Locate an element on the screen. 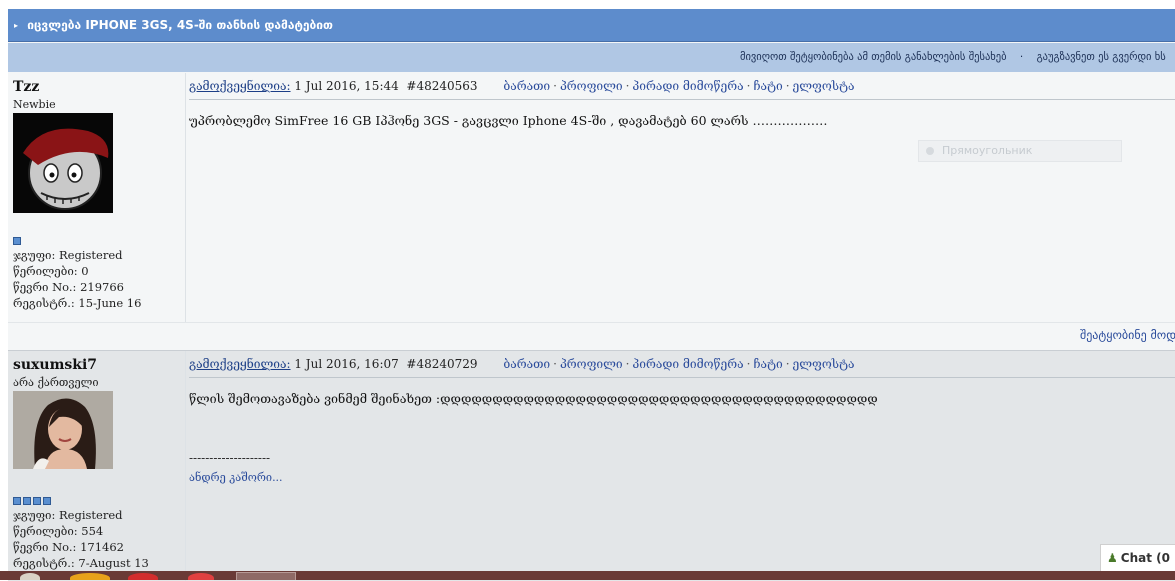  ghost-shape-field: Прямоугольник is located at coordinates (1020, 151).